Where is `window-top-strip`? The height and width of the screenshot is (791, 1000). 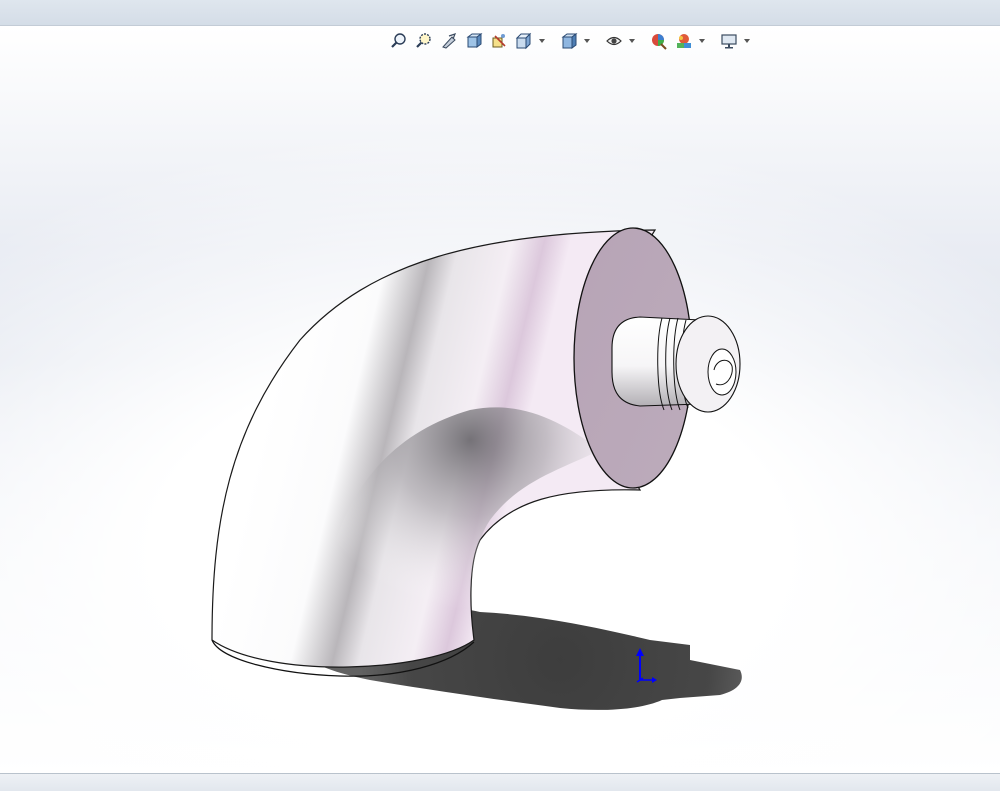 window-top-strip is located at coordinates (500, 13).